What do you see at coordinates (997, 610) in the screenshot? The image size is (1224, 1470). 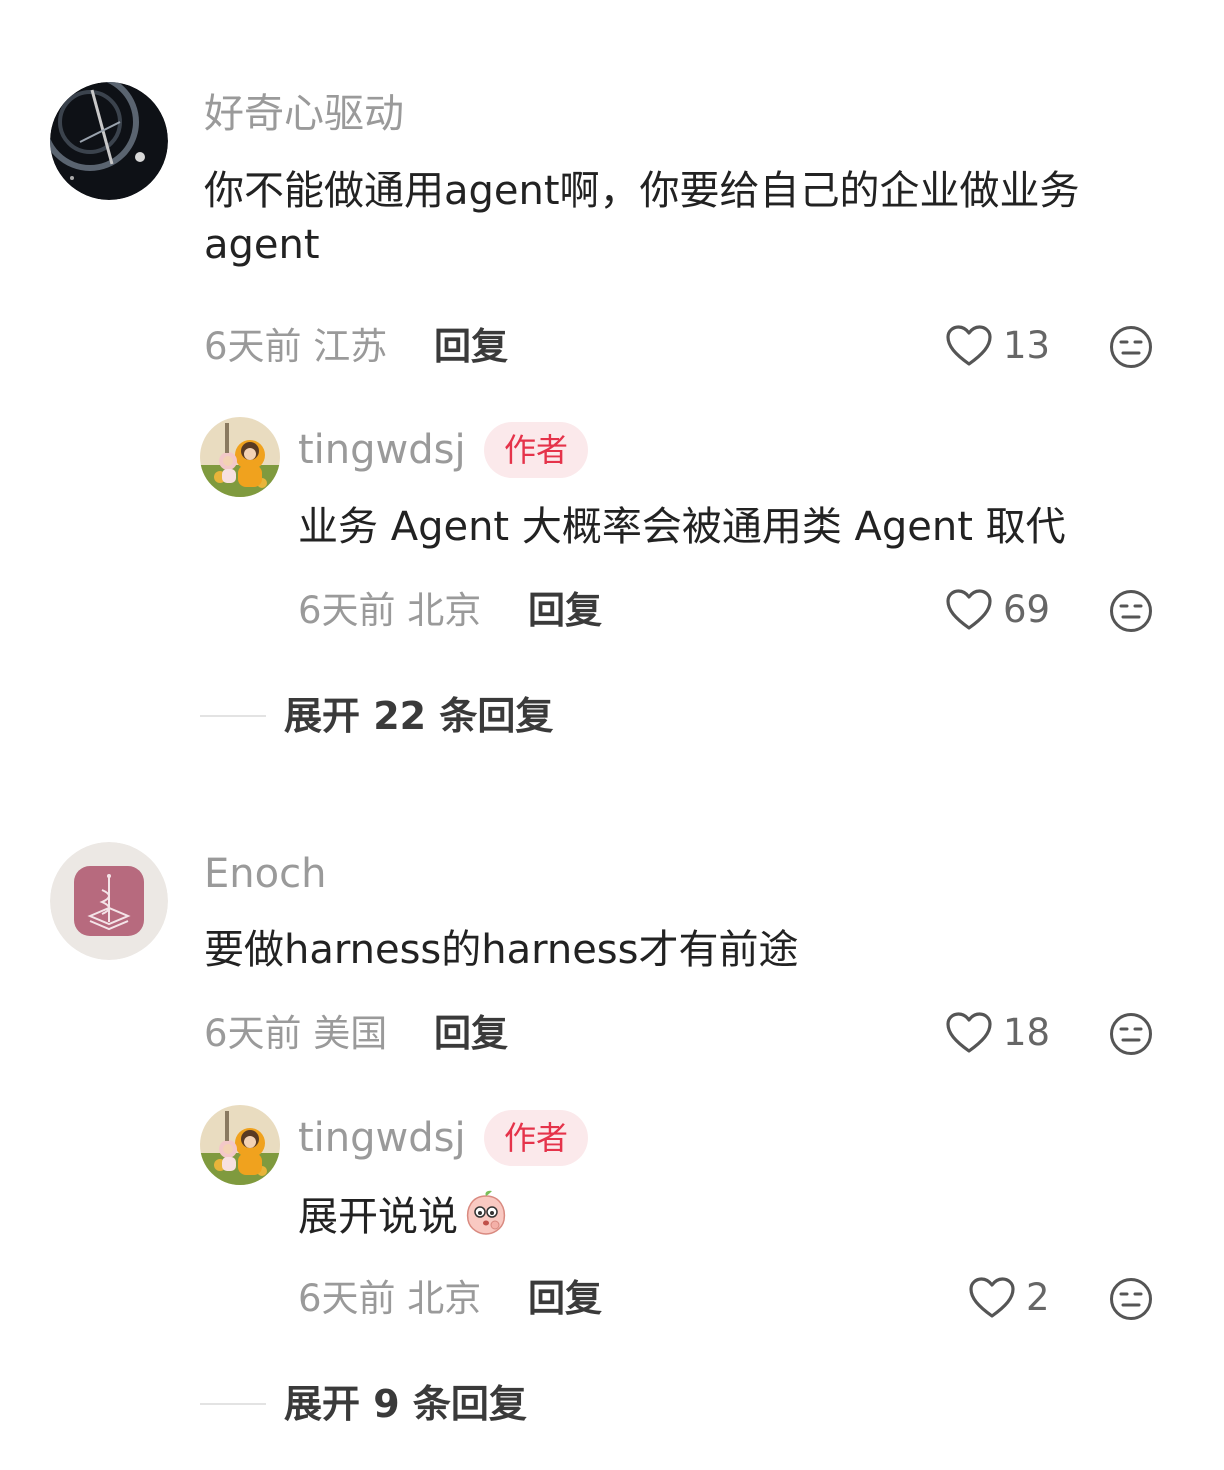 I see `like-button: 69` at bounding box center [997, 610].